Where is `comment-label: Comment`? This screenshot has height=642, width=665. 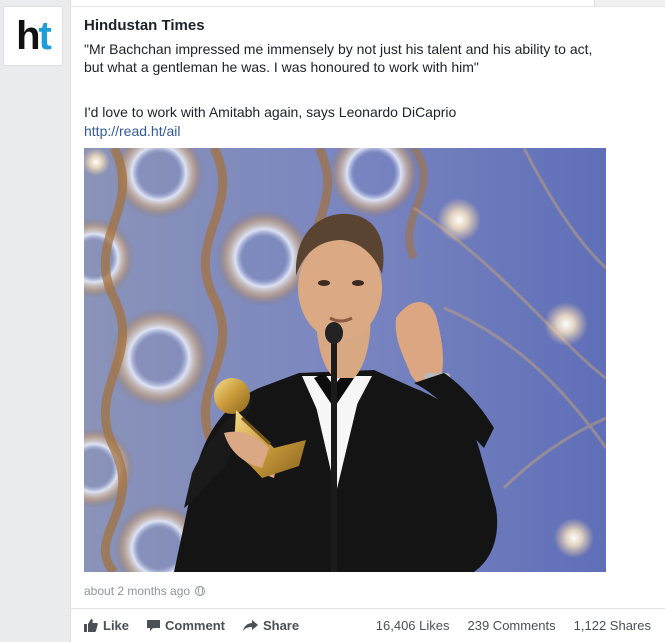 comment-label: Comment is located at coordinates (195, 625).